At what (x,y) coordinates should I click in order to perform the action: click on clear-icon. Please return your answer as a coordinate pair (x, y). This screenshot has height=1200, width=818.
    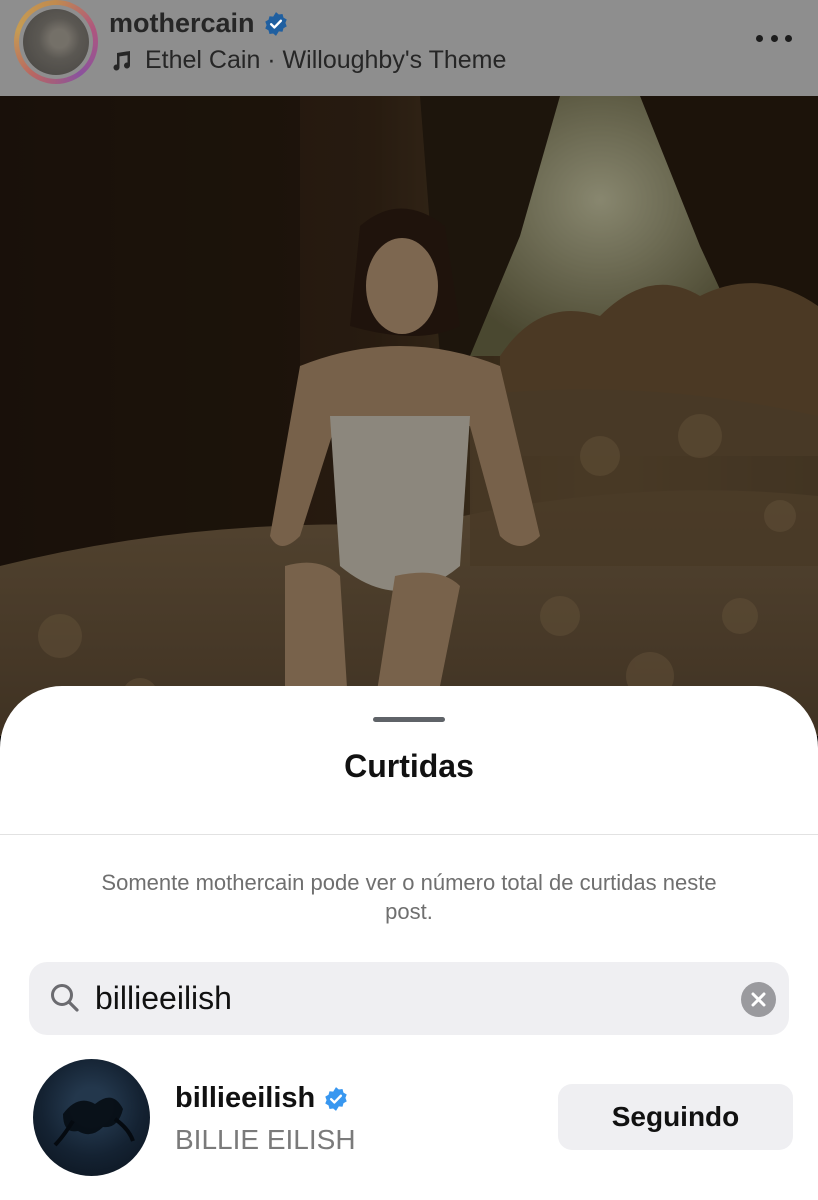
    Looking at the image, I should click on (758, 999).